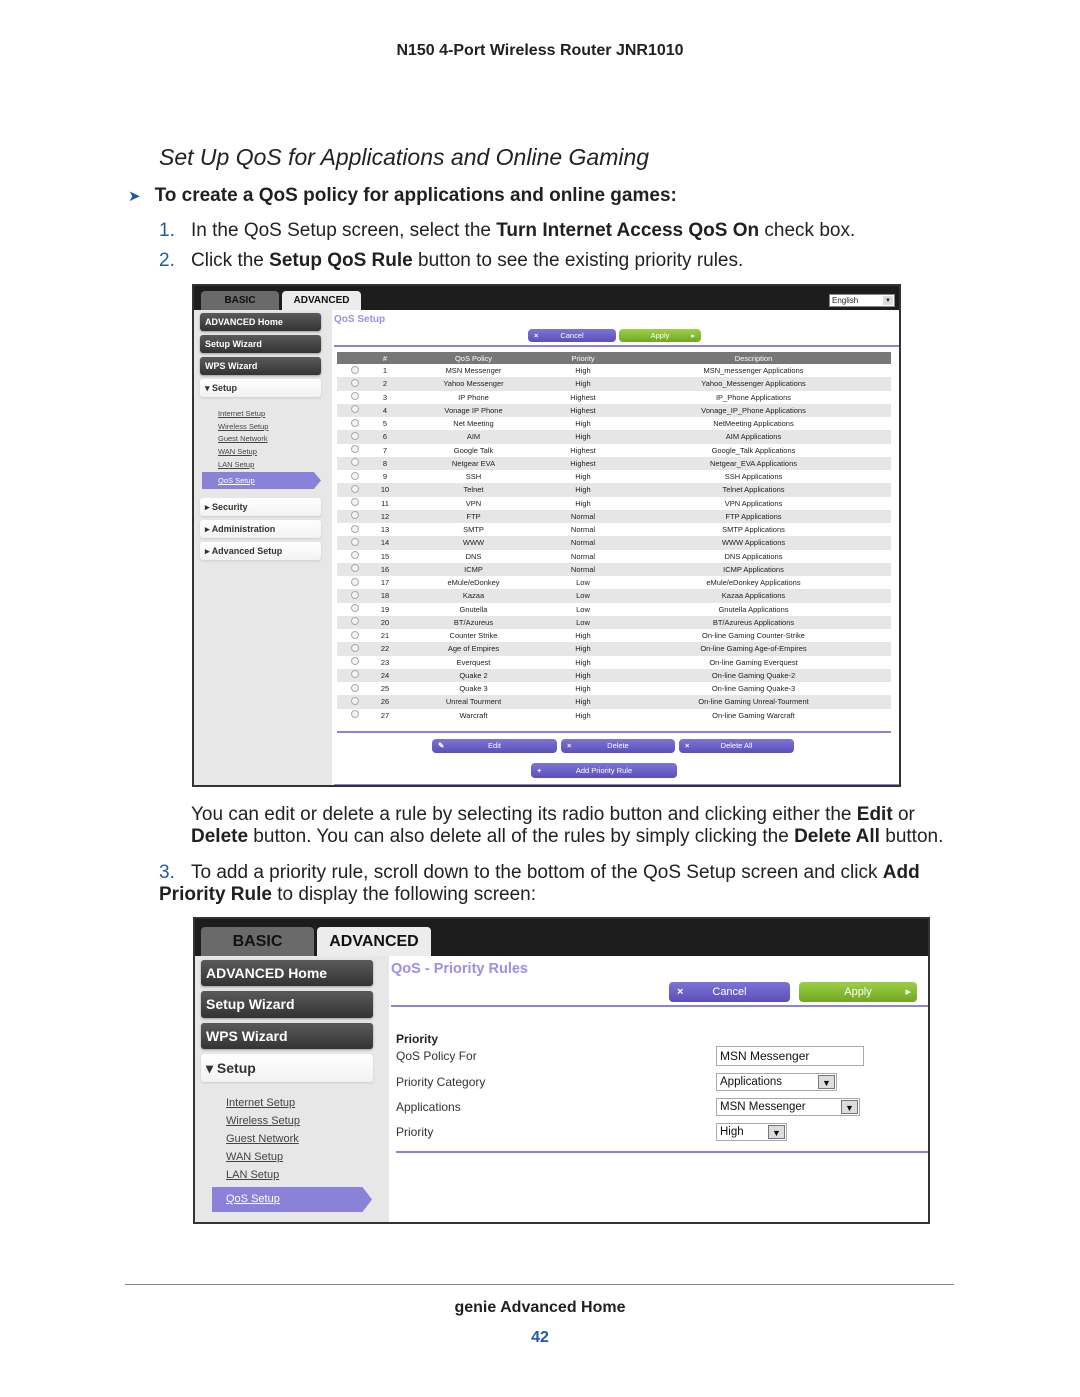 This screenshot has height=1397, width=1080. Describe the element at coordinates (614, 556) in the screenshot. I see `table-row: 15 DNS Normal DNS Applications` at that location.